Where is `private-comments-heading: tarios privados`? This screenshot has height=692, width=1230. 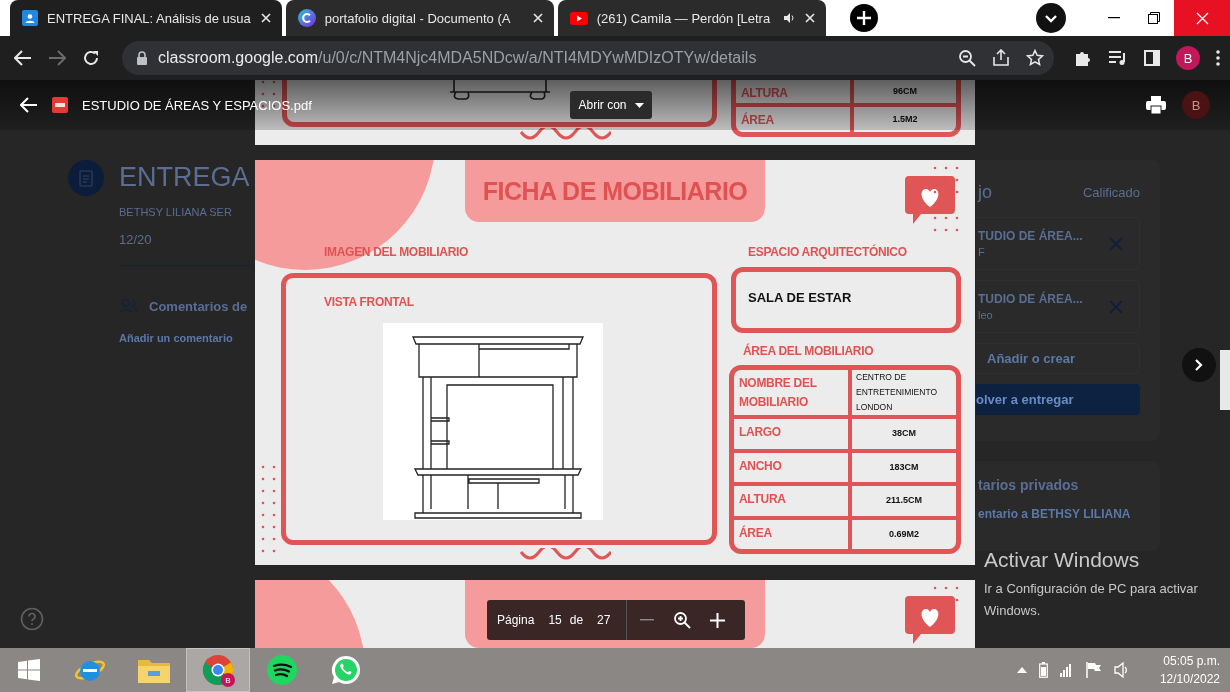 private-comments-heading: tarios privados is located at coordinates (1029, 485).